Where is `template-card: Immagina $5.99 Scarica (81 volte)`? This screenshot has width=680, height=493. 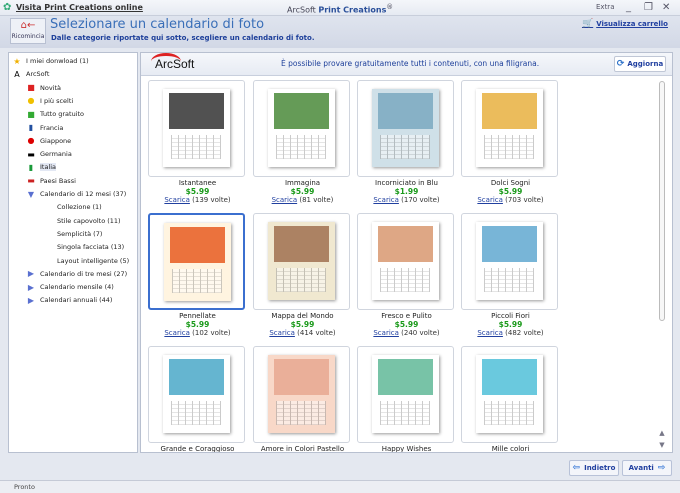
template-card: Immagina $5.99 Scarica (81 volte) is located at coordinates (302, 142).